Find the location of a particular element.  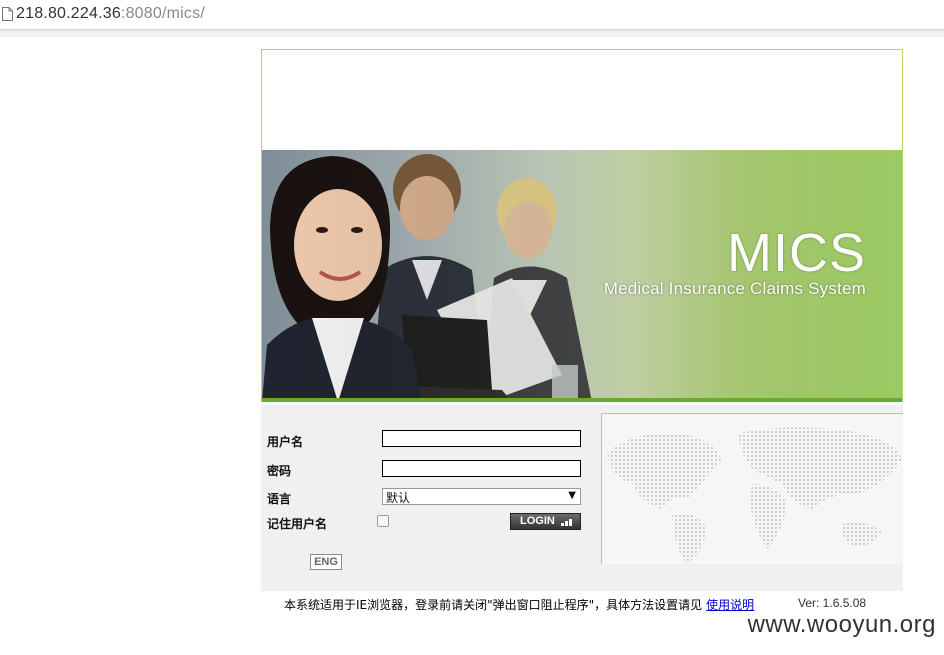

address-bar: 218.80.224.36:8080/mics/ is located at coordinates (472, 15).